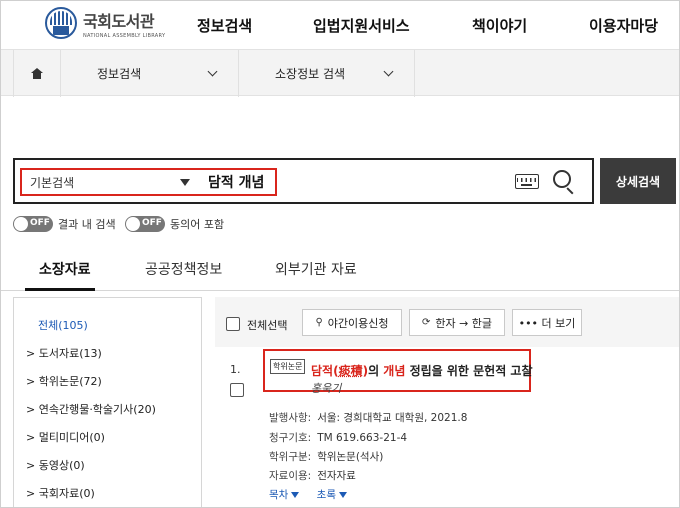  What do you see at coordinates (55, 465) in the screenshot?
I see `facet-video: > 동영상(0)` at bounding box center [55, 465].